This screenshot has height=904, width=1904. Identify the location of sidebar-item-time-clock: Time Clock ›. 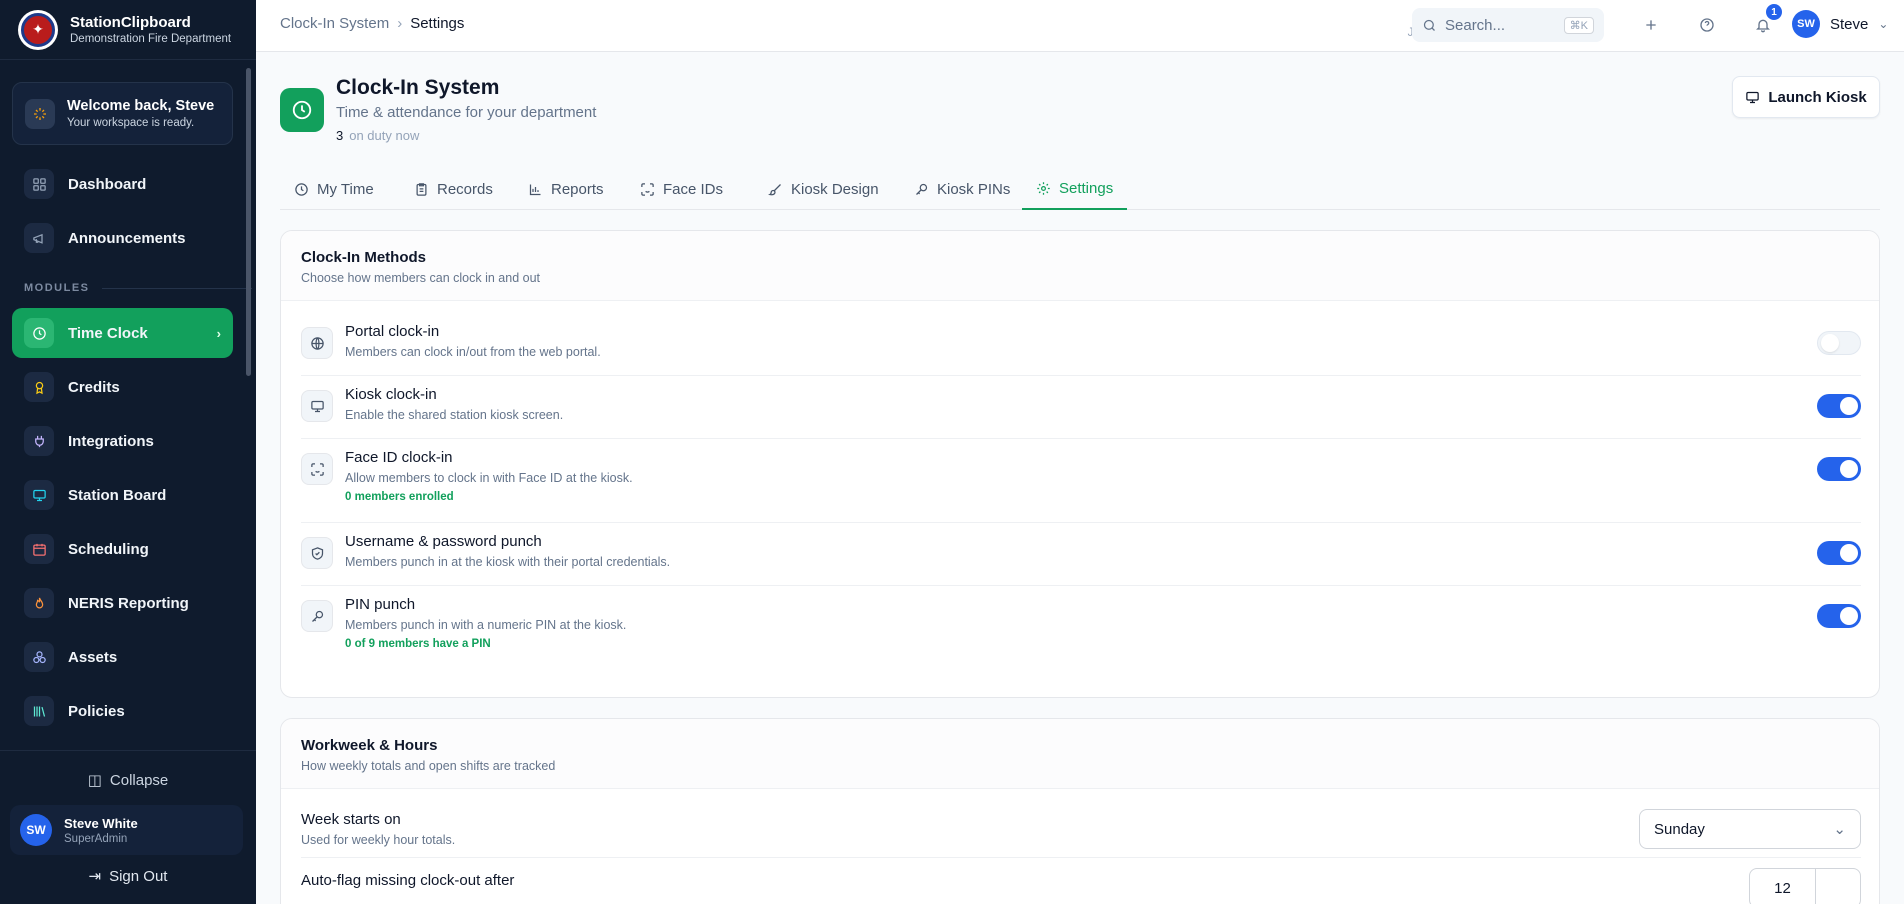
(122, 333).